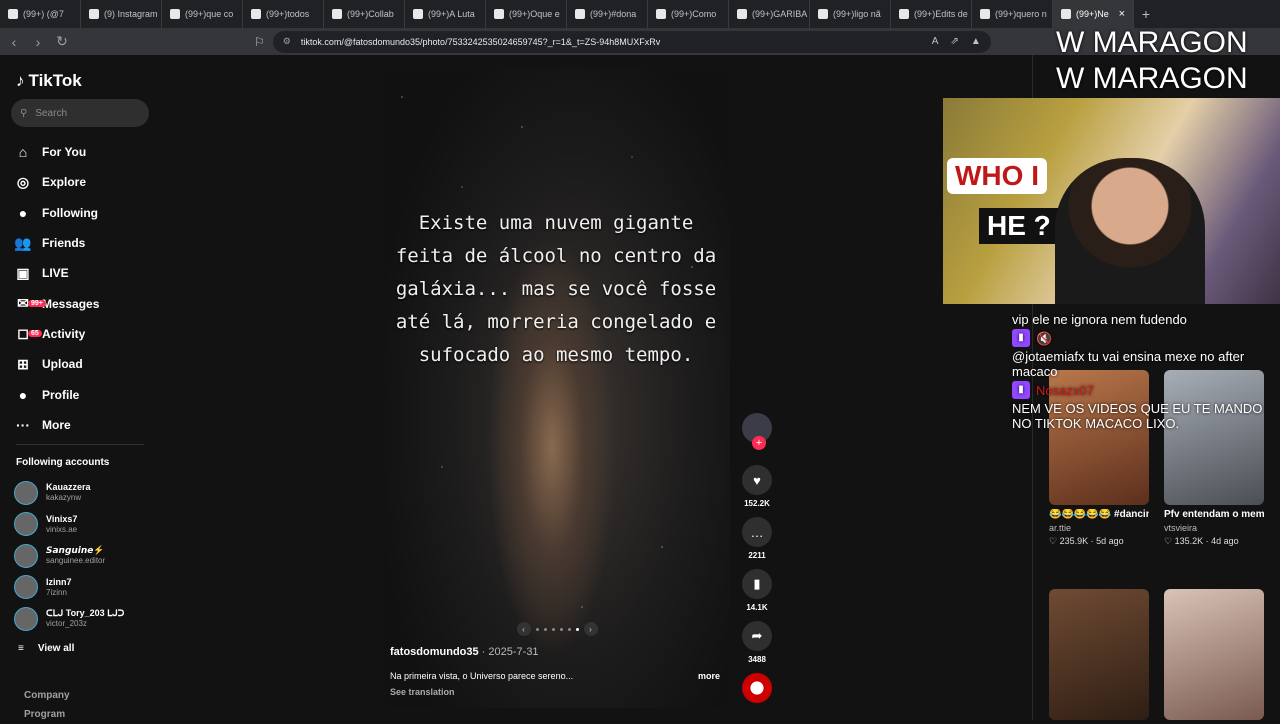 This screenshot has width=1280, height=724. Describe the element at coordinates (56, 303) in the screenshot. I see `sidebar-item-messages: ✉ 99+ Messages` at that location.